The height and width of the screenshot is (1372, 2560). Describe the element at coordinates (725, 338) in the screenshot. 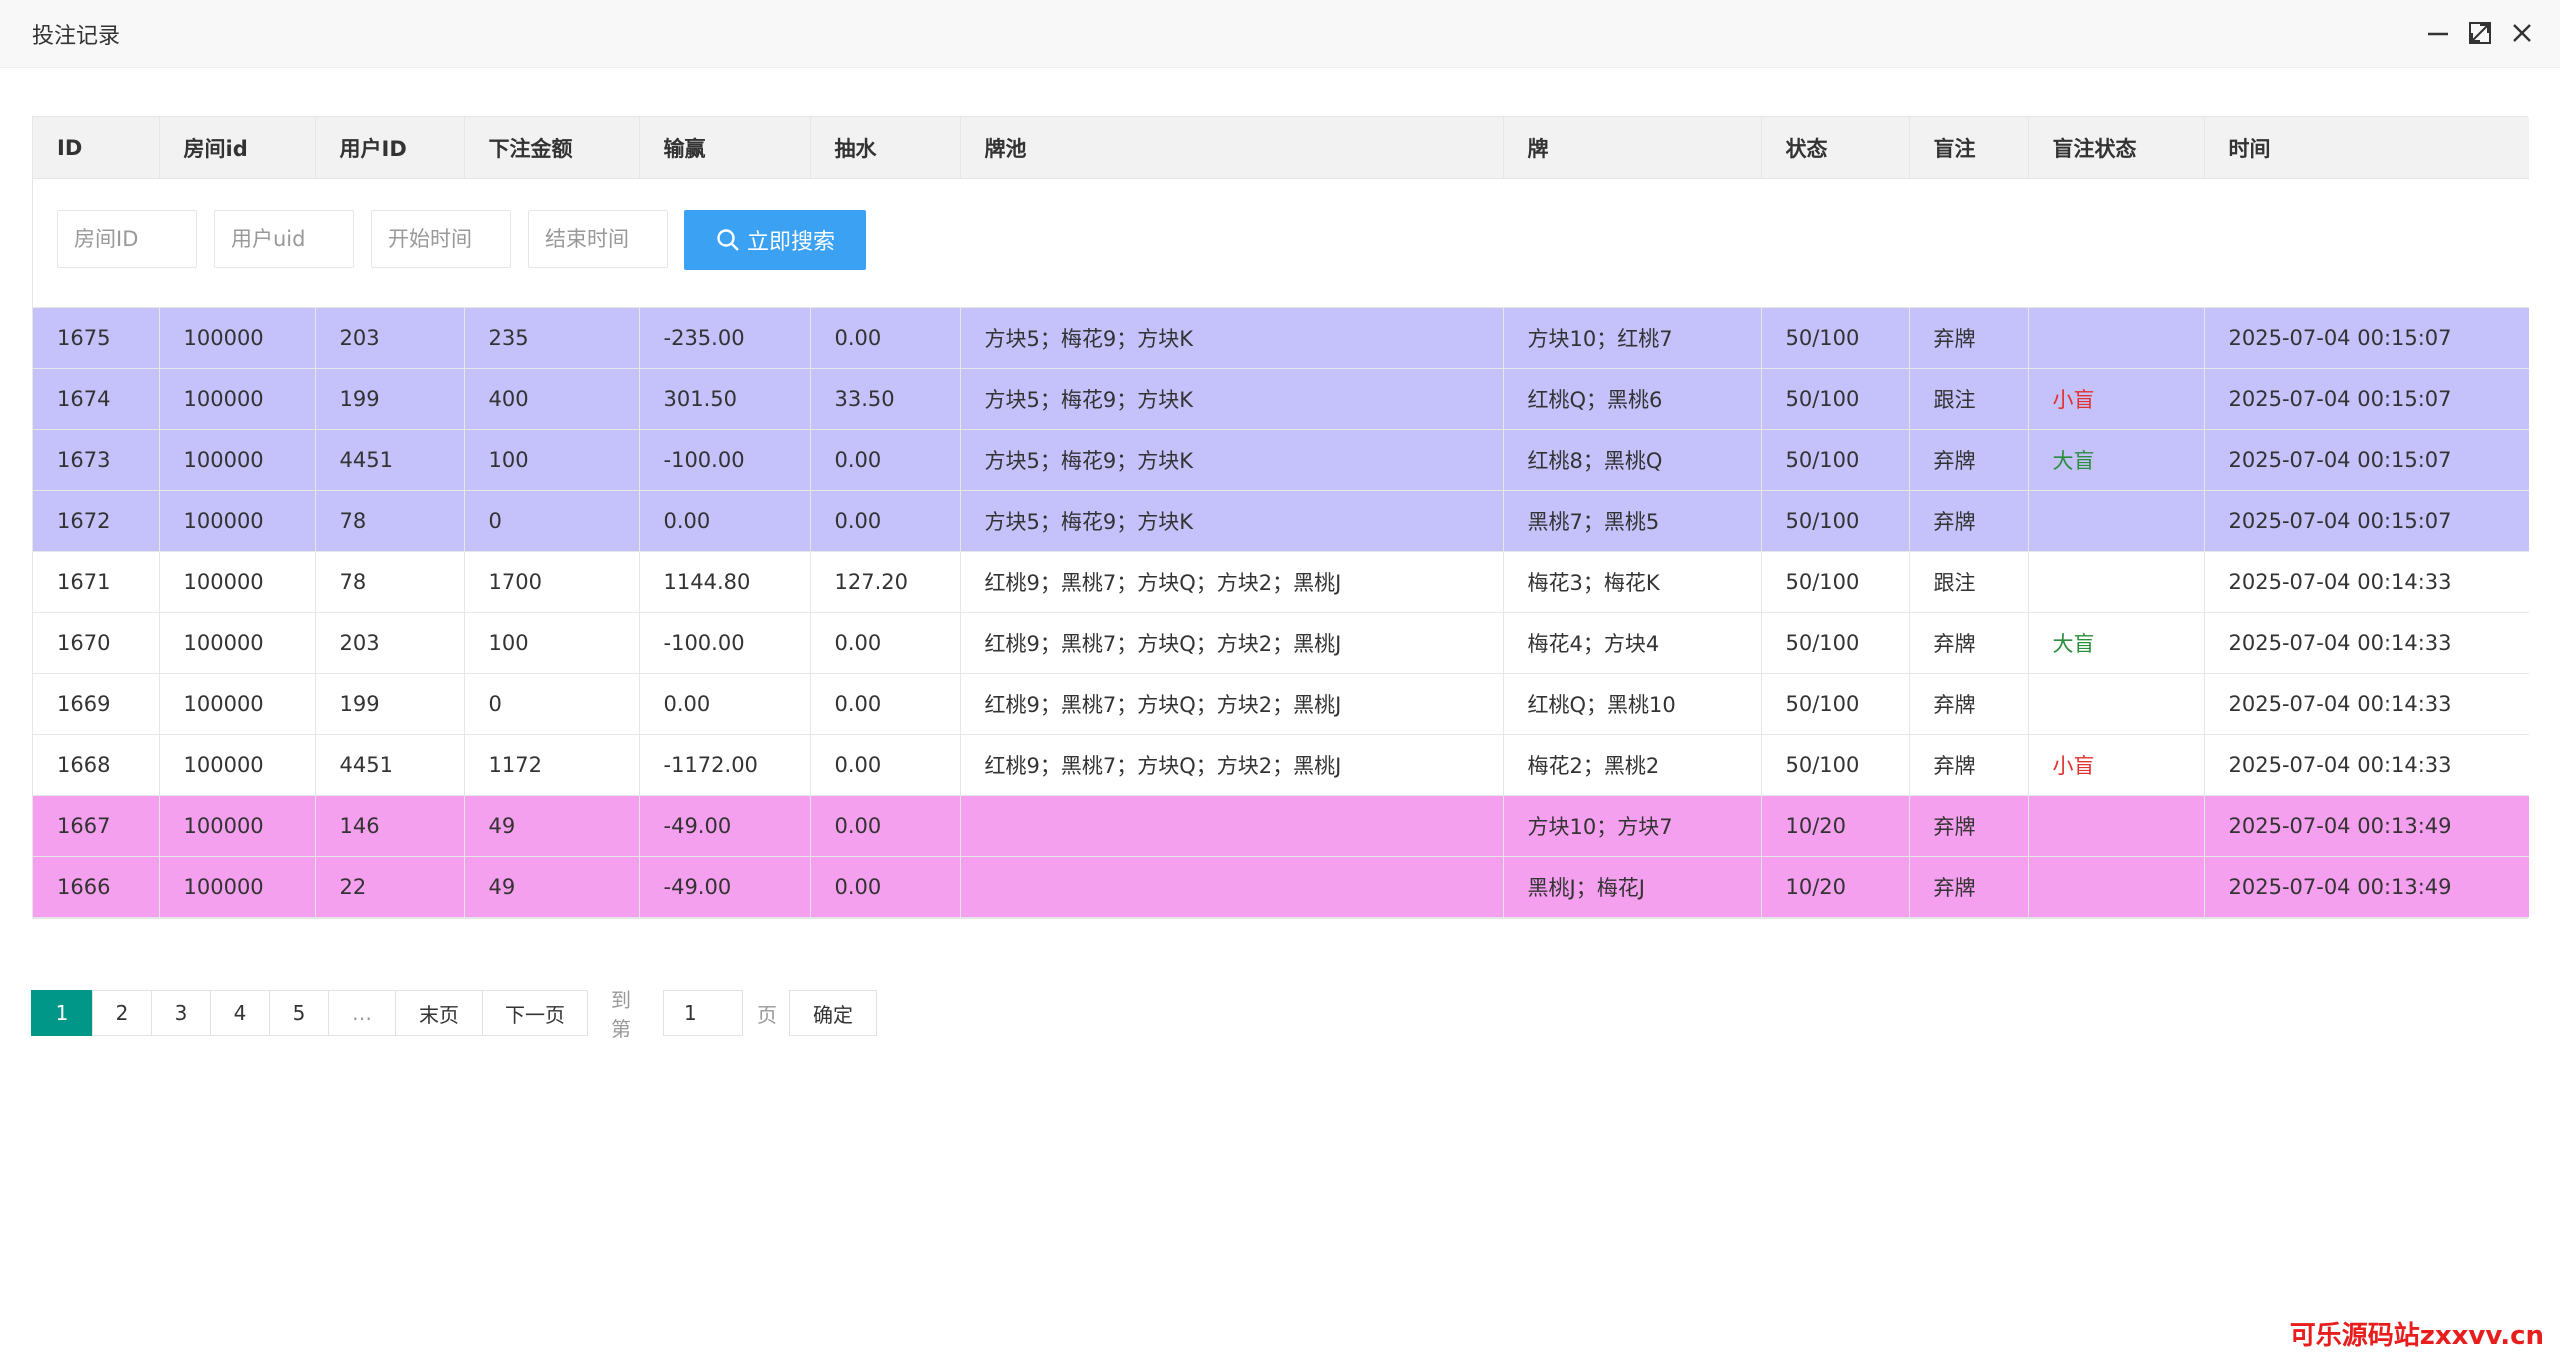

I see `cell-win: -235.00` at that location.